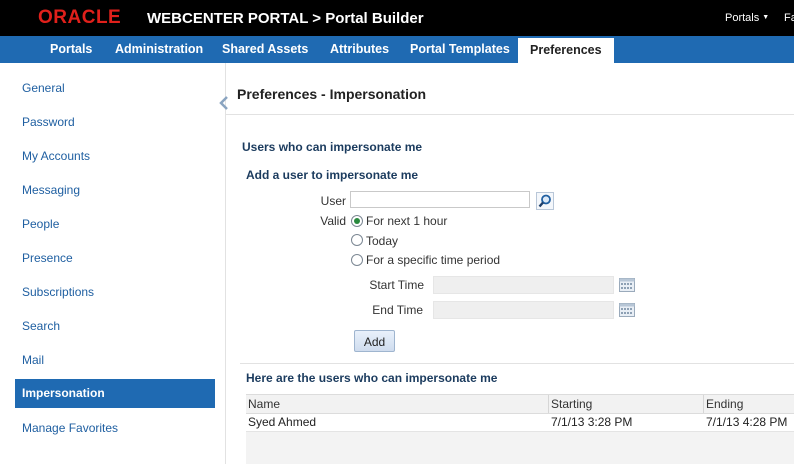  I want to click on radio-specific-period, so click(357, 260).